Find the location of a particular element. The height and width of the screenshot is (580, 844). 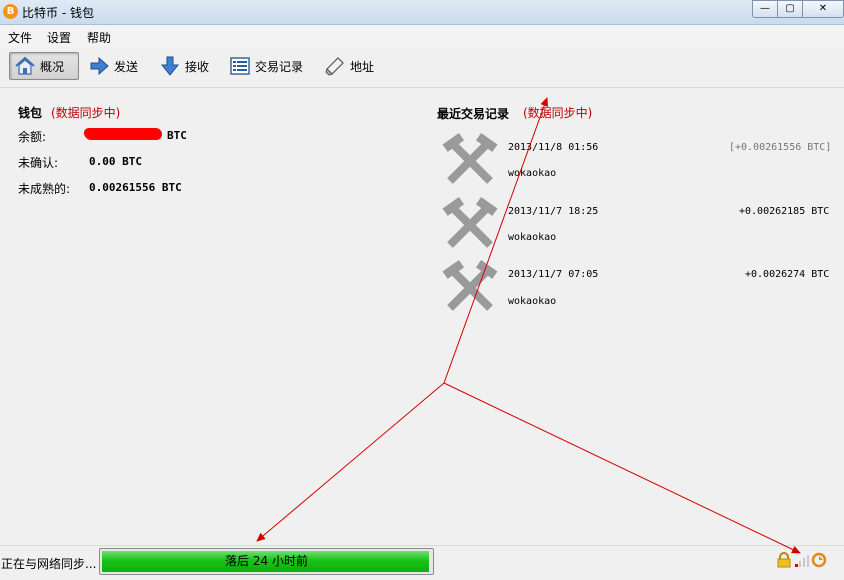

arrow-to-connections-icon is located at coordinates (622, 468).